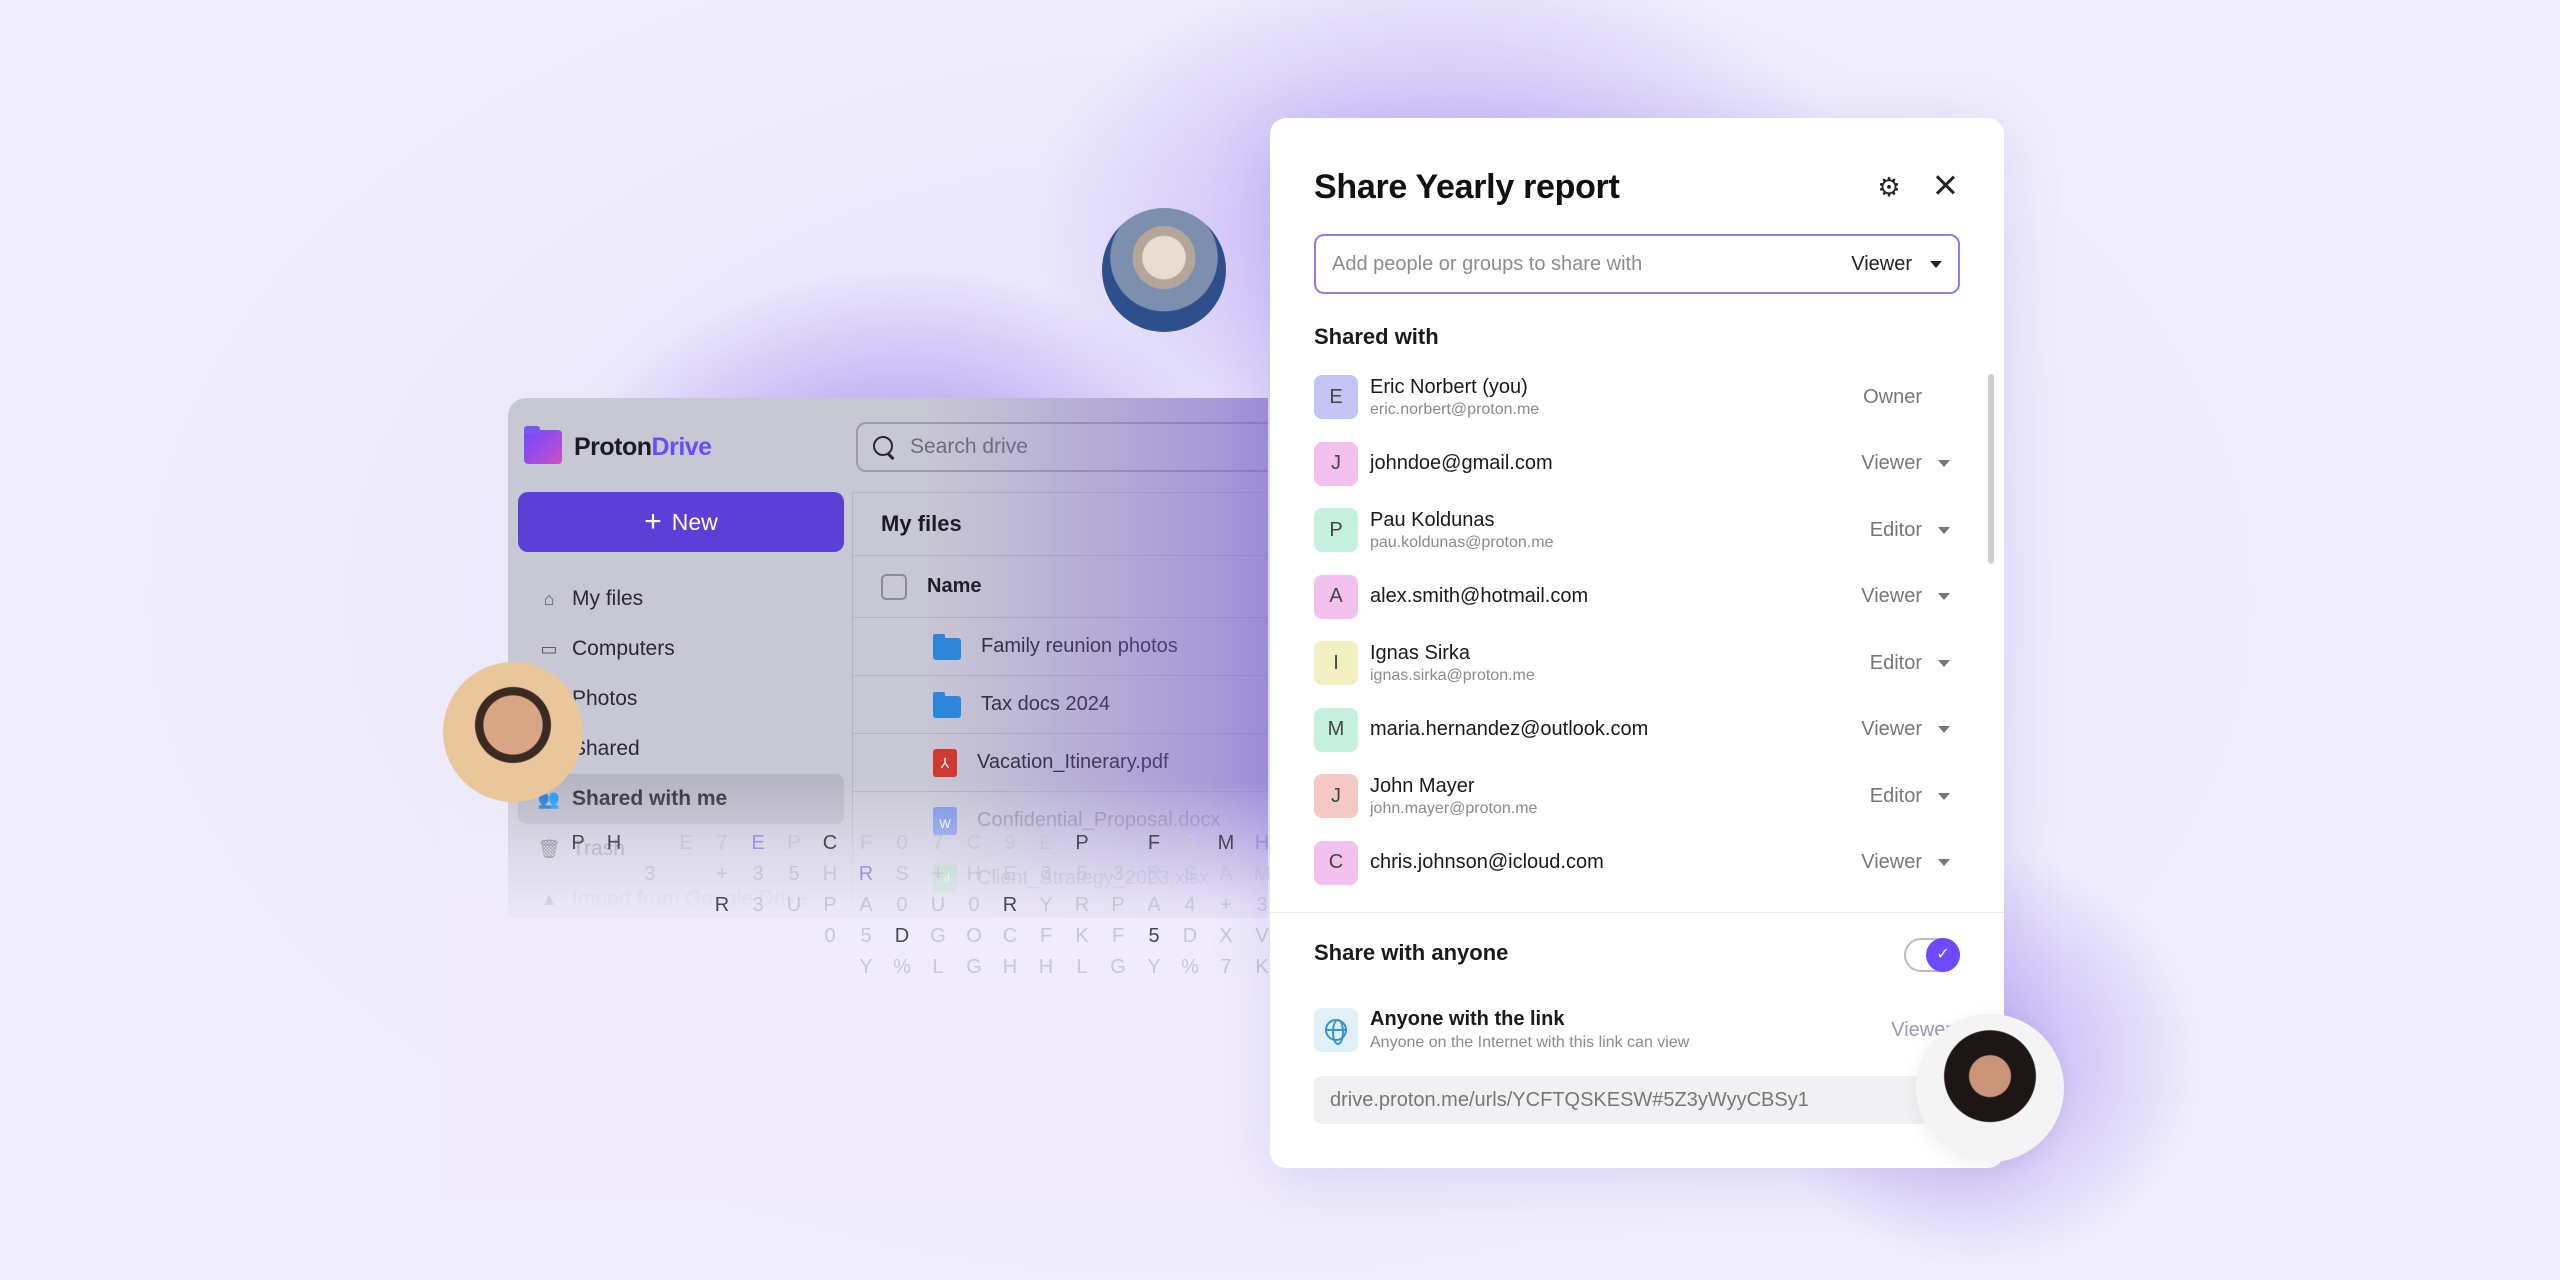 This screenshot has width=2560, height=1280. I want to click on cipher-char: U, so click(938, 905).